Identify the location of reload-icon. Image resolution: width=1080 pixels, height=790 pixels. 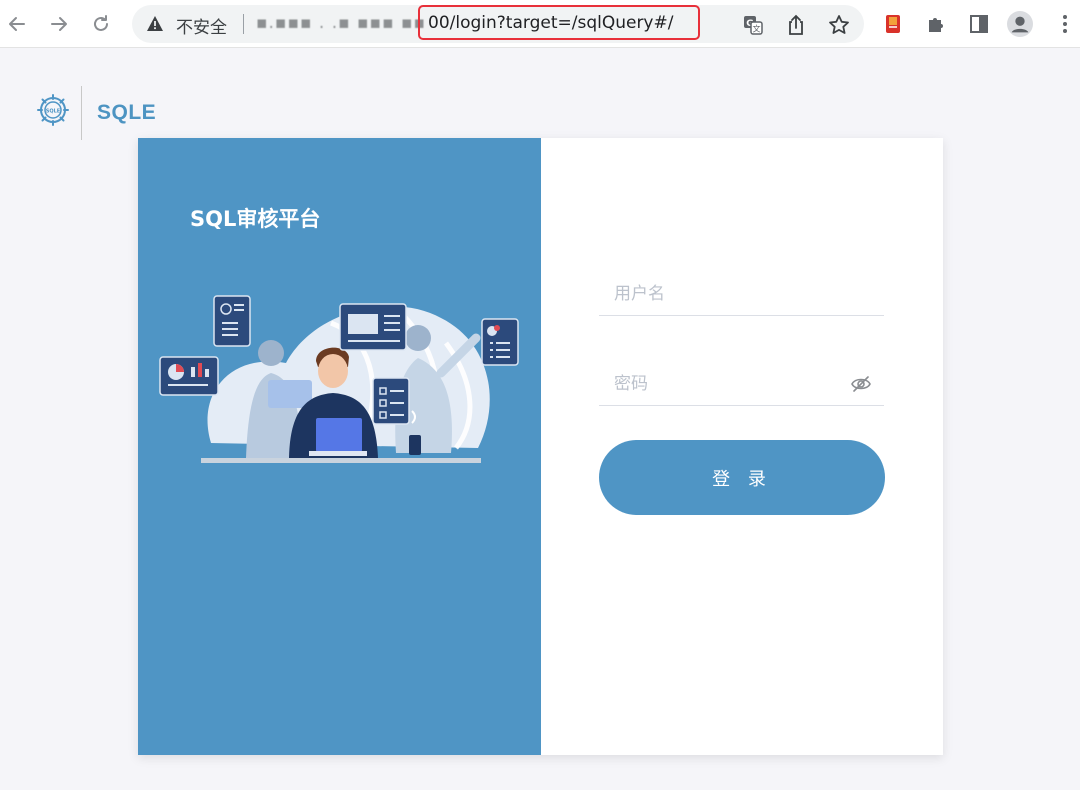
(101, 24).